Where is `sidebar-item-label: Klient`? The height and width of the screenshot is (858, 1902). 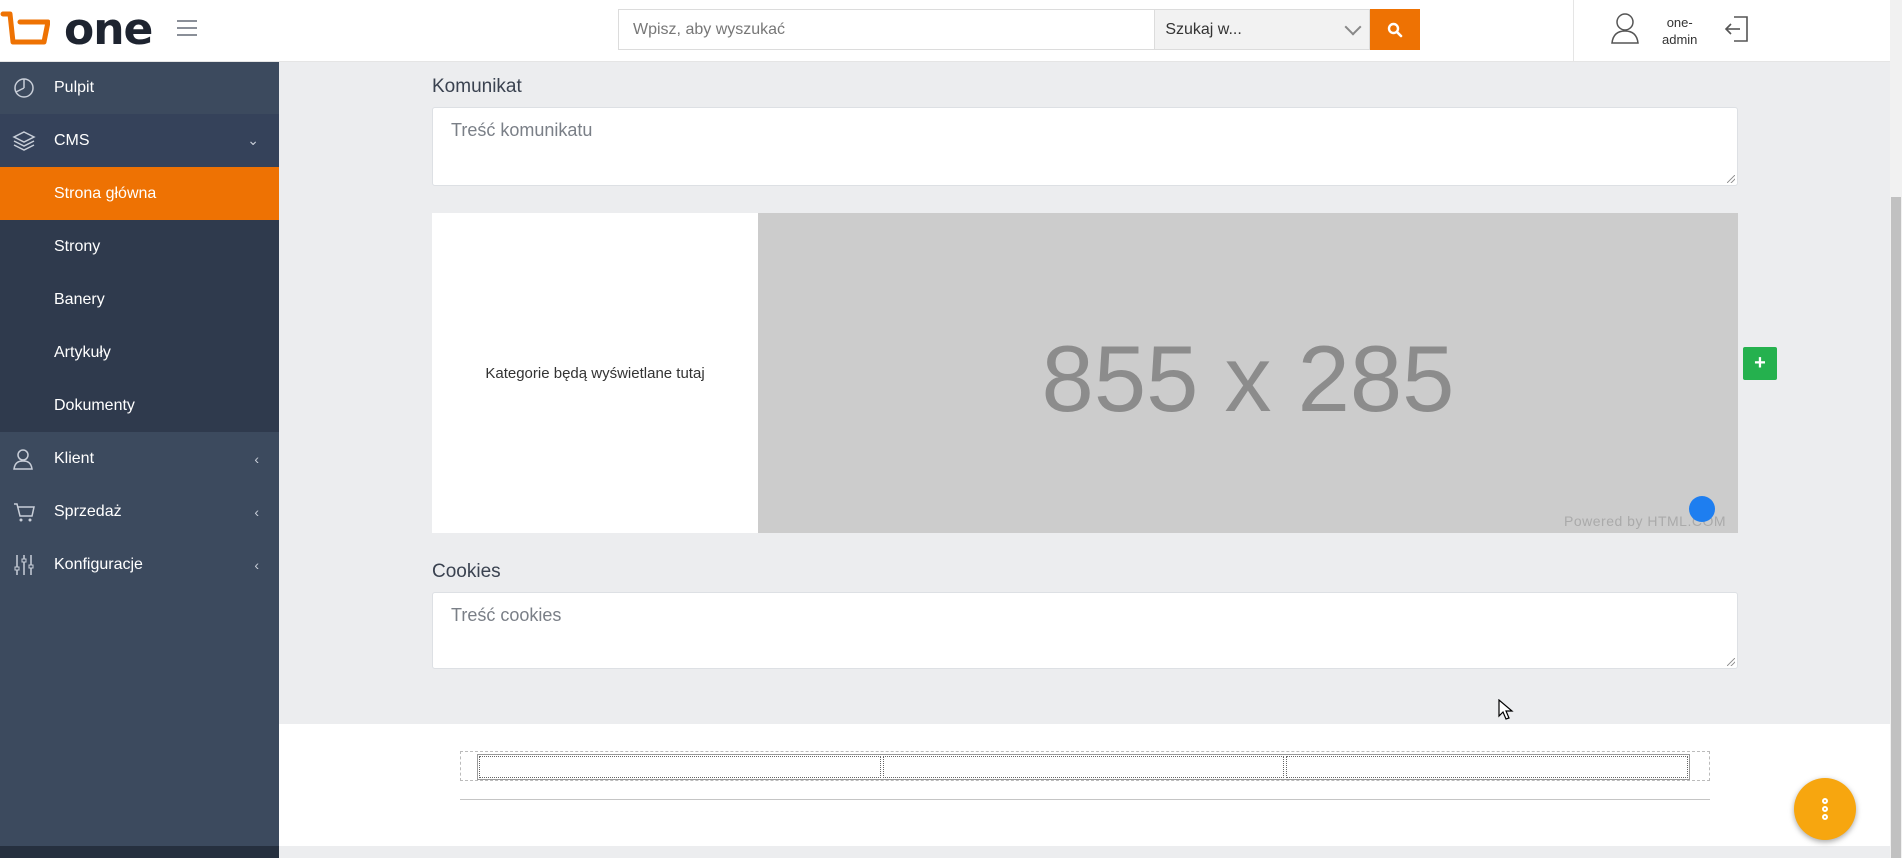 sidebar-item-label: Klient is located at coordinates (74, 458).